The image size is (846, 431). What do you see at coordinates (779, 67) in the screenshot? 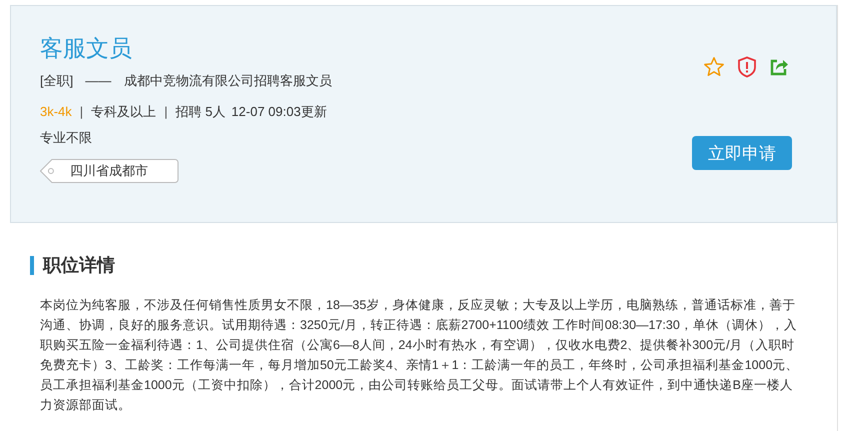
I see `share-icon` at bounding box center [779, 67].